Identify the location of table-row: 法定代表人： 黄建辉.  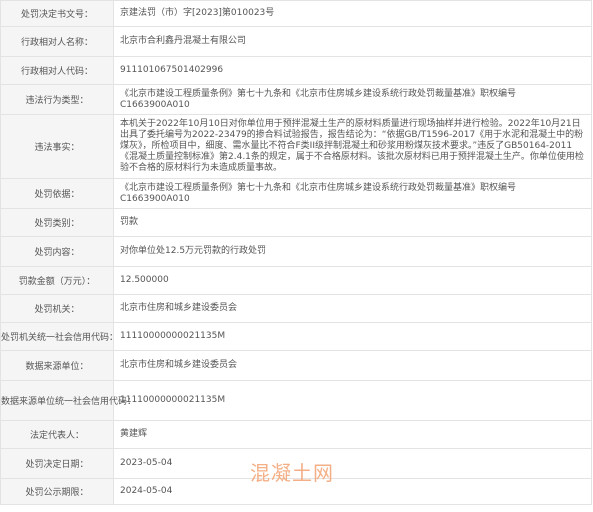
(296, 434).